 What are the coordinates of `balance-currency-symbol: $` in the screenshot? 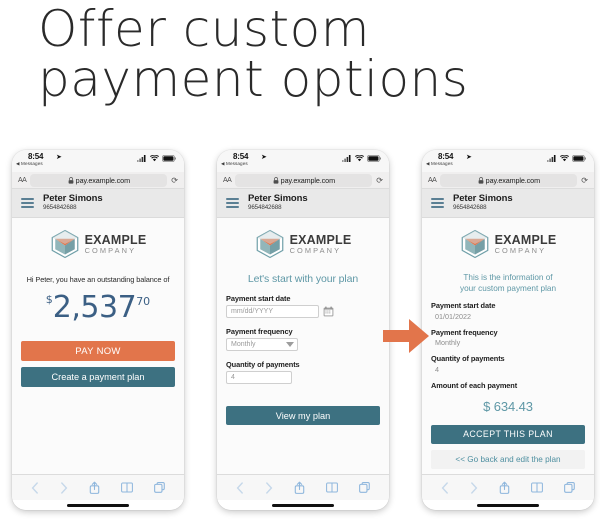 It's located at (49, 299).